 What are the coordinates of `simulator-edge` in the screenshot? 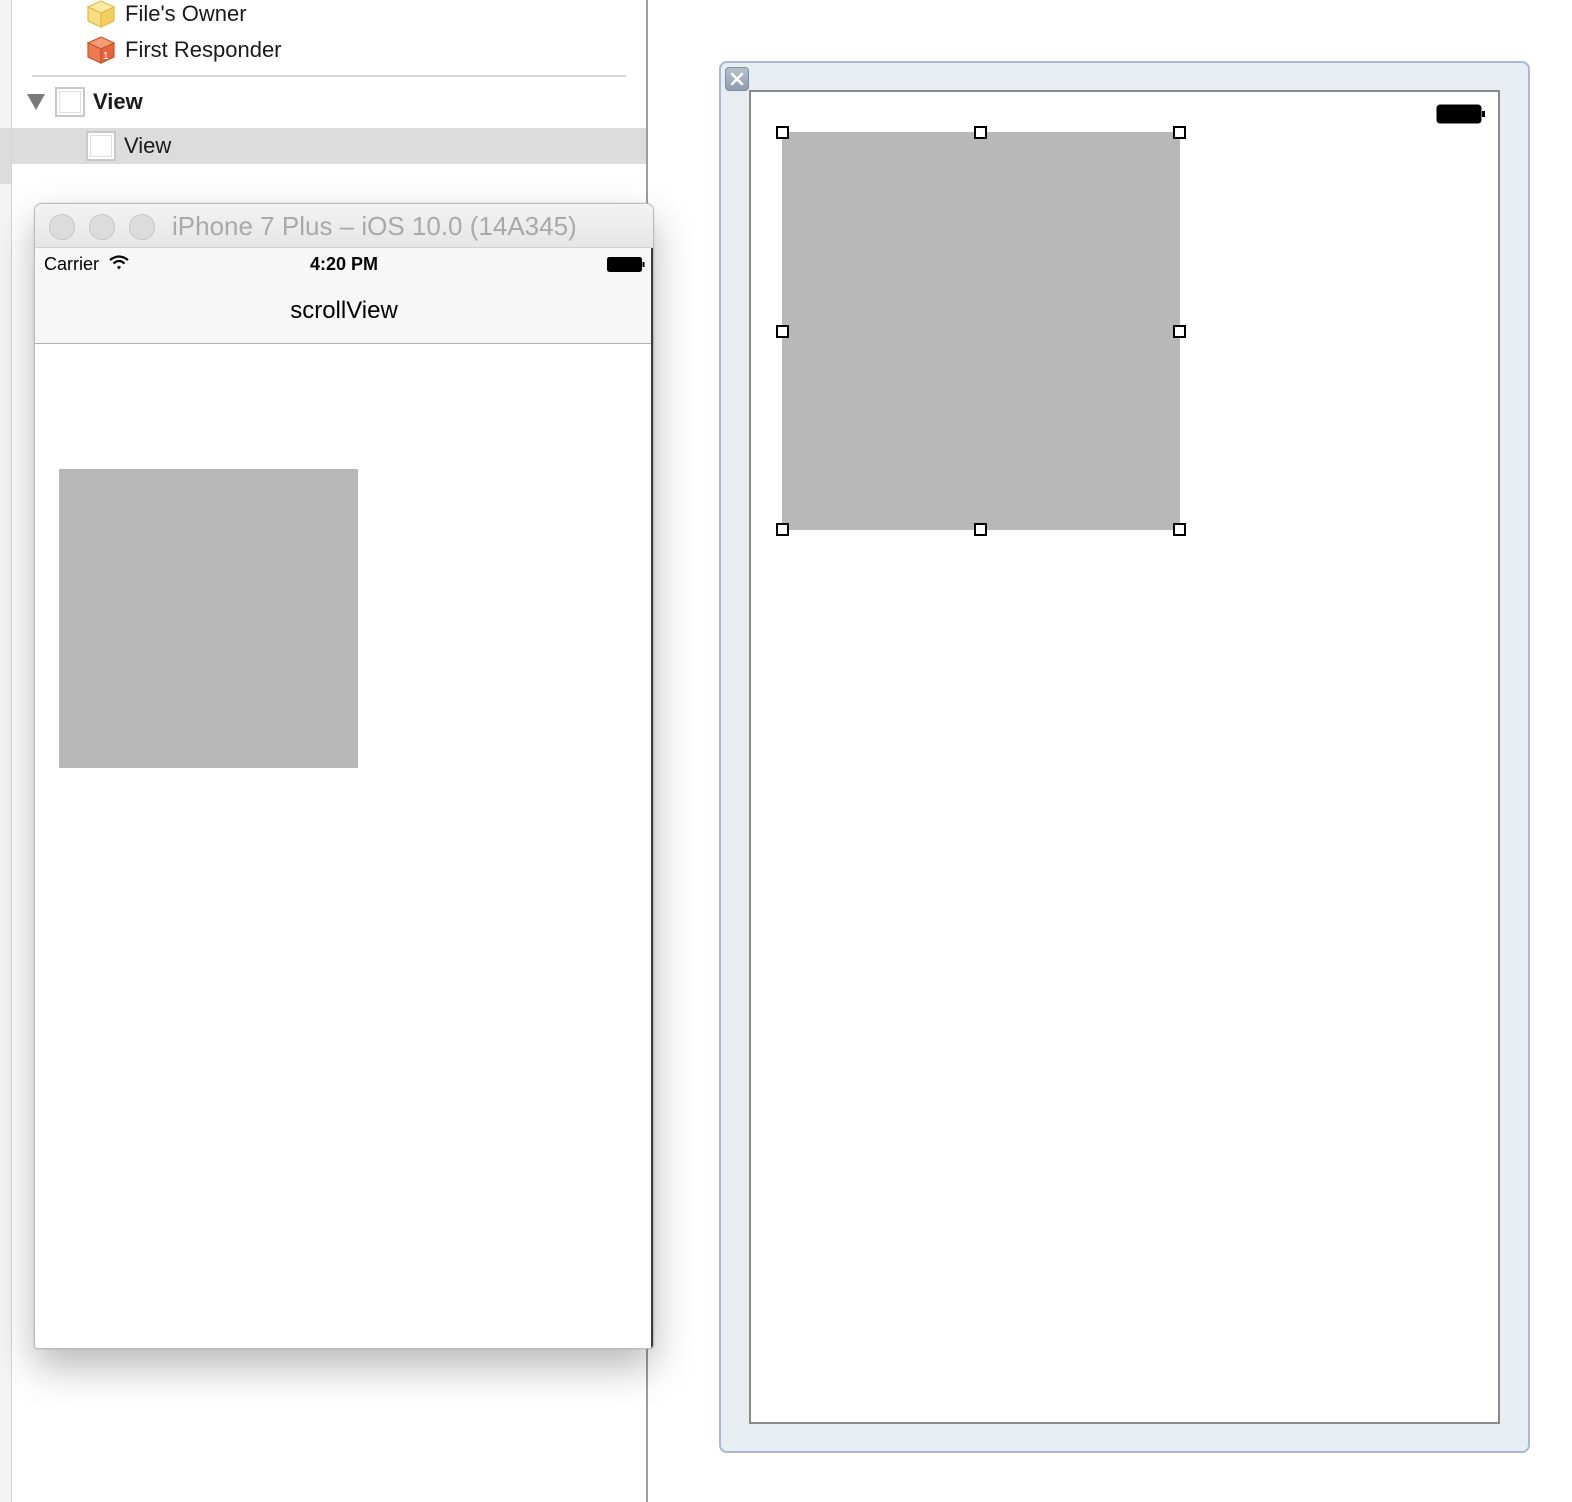 It's located at (652, 798).